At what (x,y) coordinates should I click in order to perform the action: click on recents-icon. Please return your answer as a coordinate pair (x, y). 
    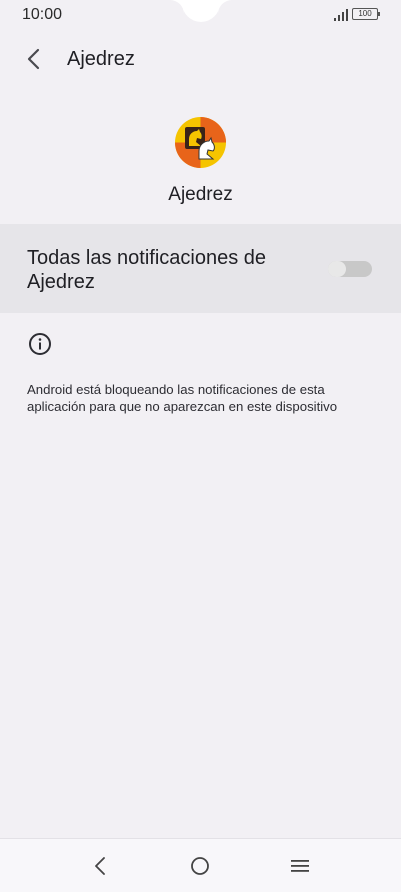
    Looking at the image, I should click on (300, 866).